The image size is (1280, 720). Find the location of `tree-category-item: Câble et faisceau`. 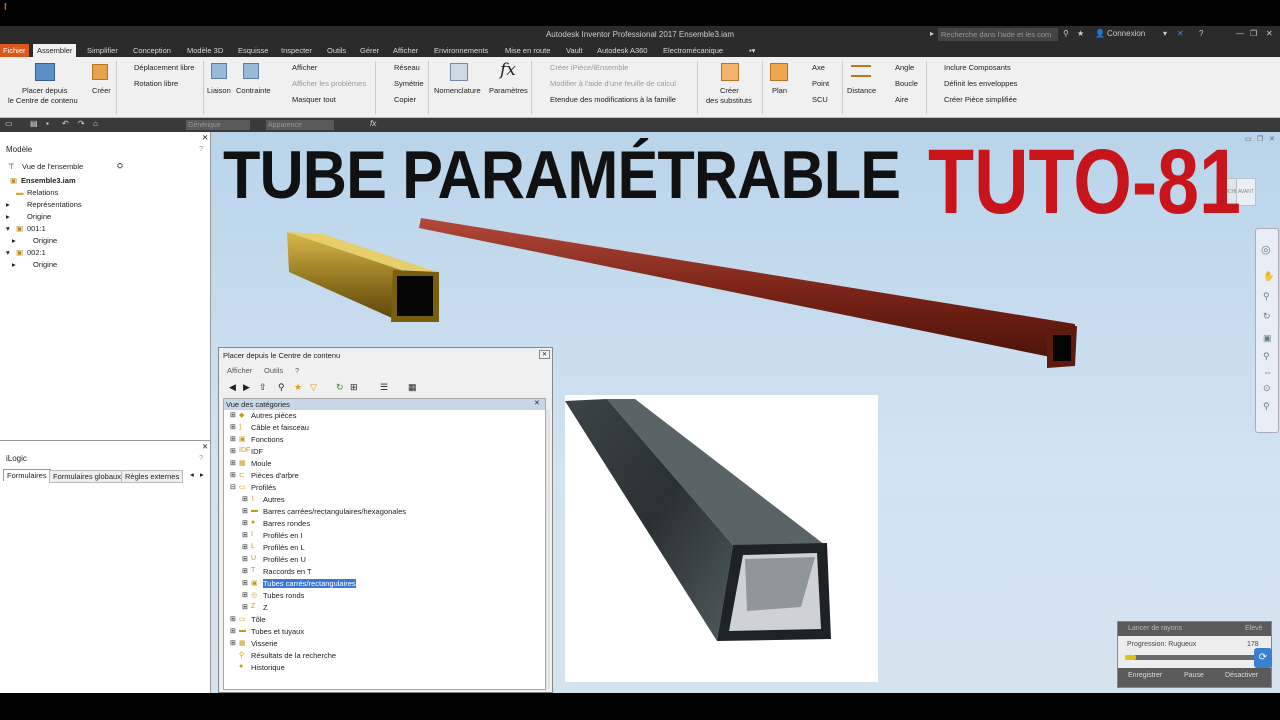

tree-category-item: Câble et faisceau is located at coordinates (280, 427).